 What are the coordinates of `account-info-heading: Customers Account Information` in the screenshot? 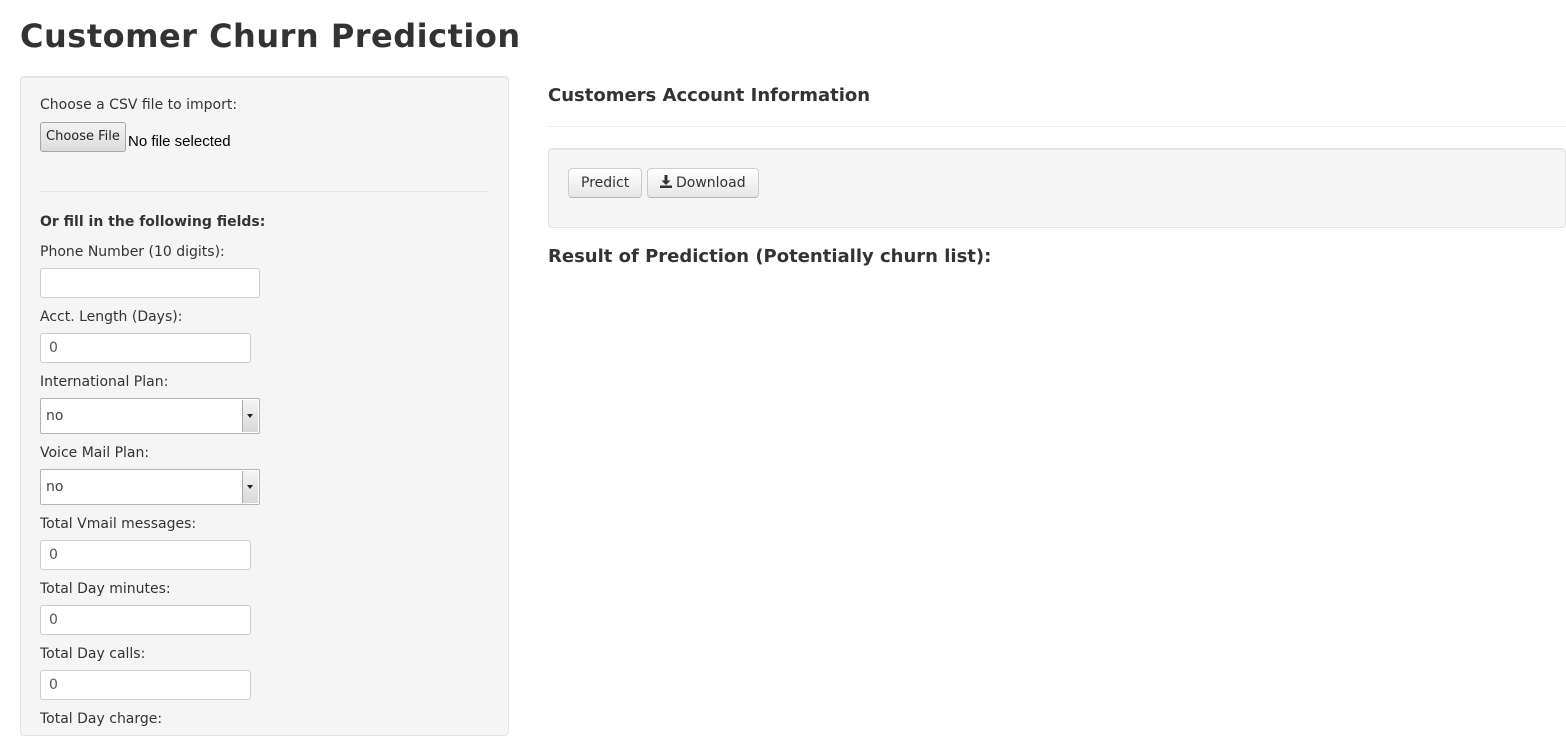 It's located at (709, 95).